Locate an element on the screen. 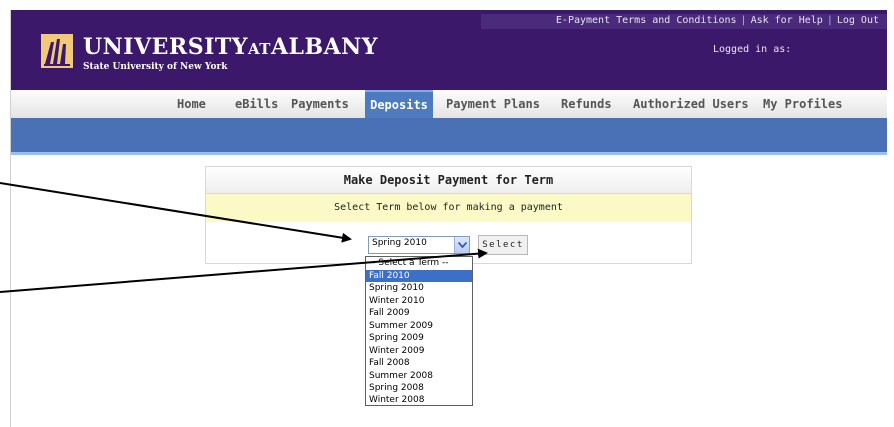  term-option-highlighted: Fall 2010 is located at coordinates (419, 275).